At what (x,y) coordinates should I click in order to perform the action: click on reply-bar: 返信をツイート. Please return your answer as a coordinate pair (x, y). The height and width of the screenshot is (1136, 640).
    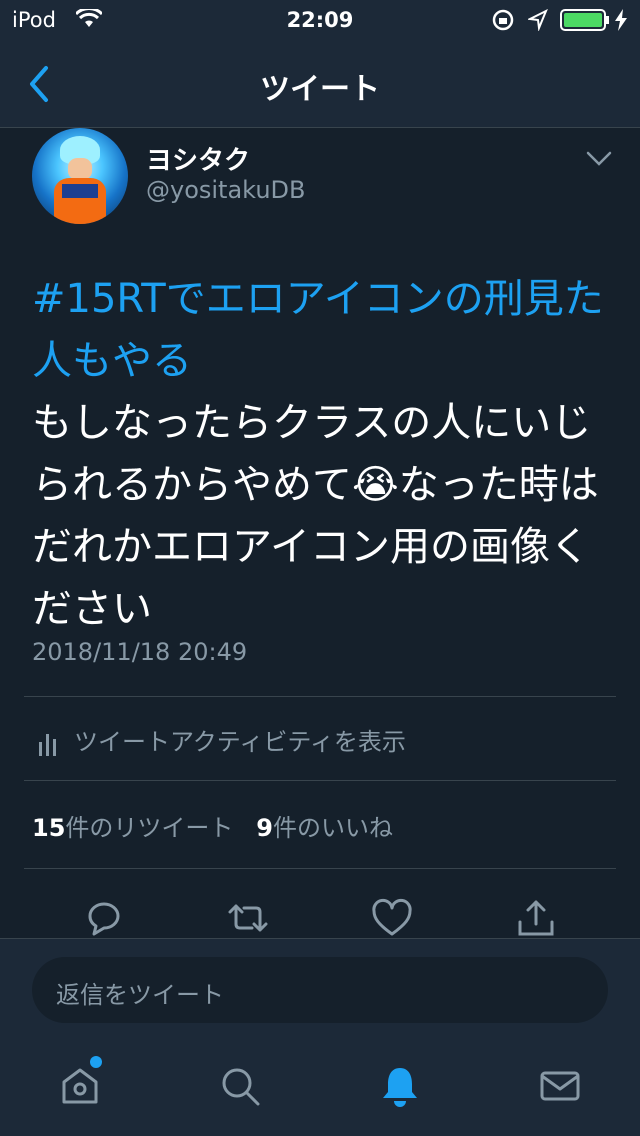
    Looking at the image, I should click on (320, 988).